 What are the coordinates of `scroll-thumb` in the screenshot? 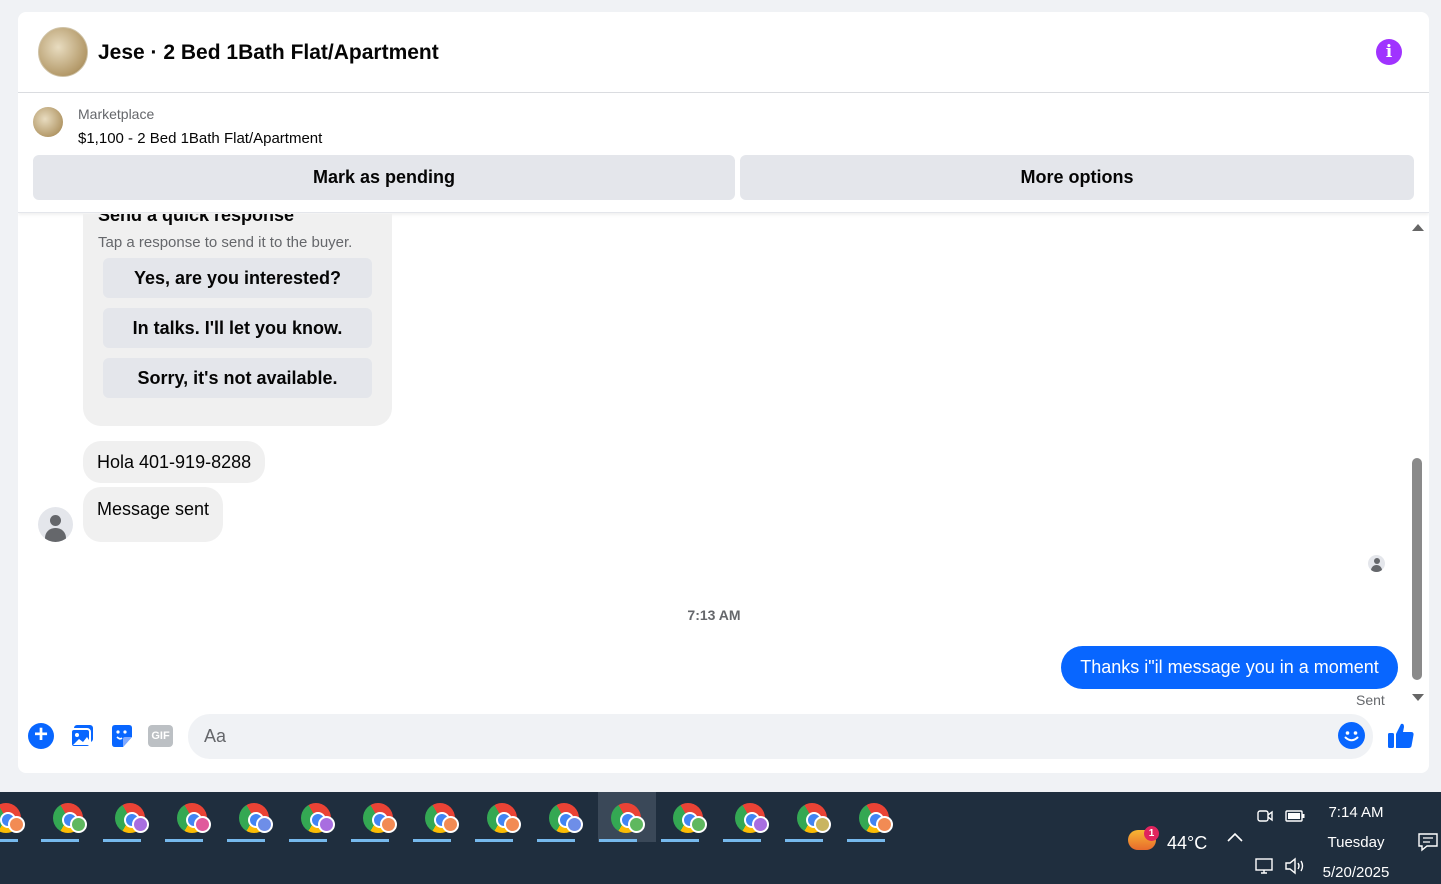 It's located at (1417, 569).